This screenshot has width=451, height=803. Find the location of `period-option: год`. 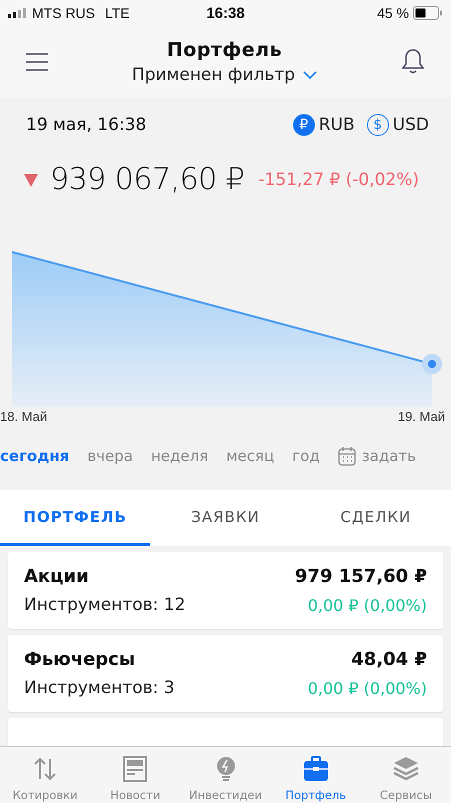

period-option: год is located at coordinates (306, 456).